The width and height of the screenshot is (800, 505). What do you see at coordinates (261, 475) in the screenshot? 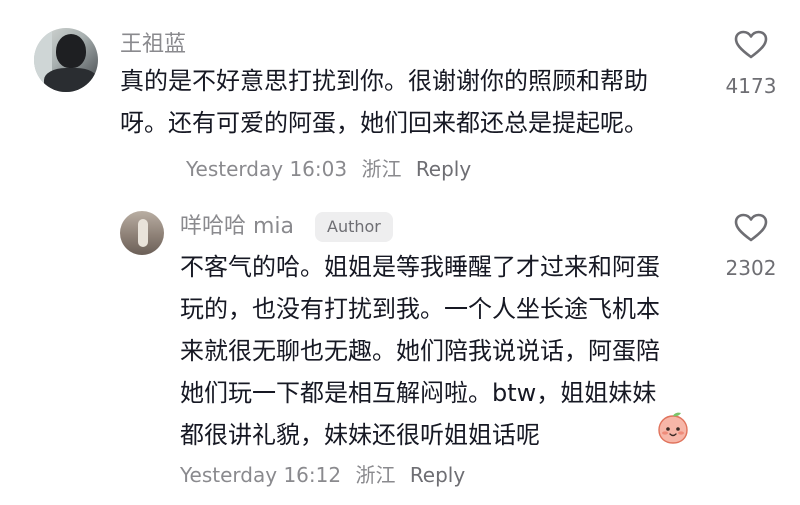
I see `reply-date: Yesterday 16:12` at bounding box center [261, 475].